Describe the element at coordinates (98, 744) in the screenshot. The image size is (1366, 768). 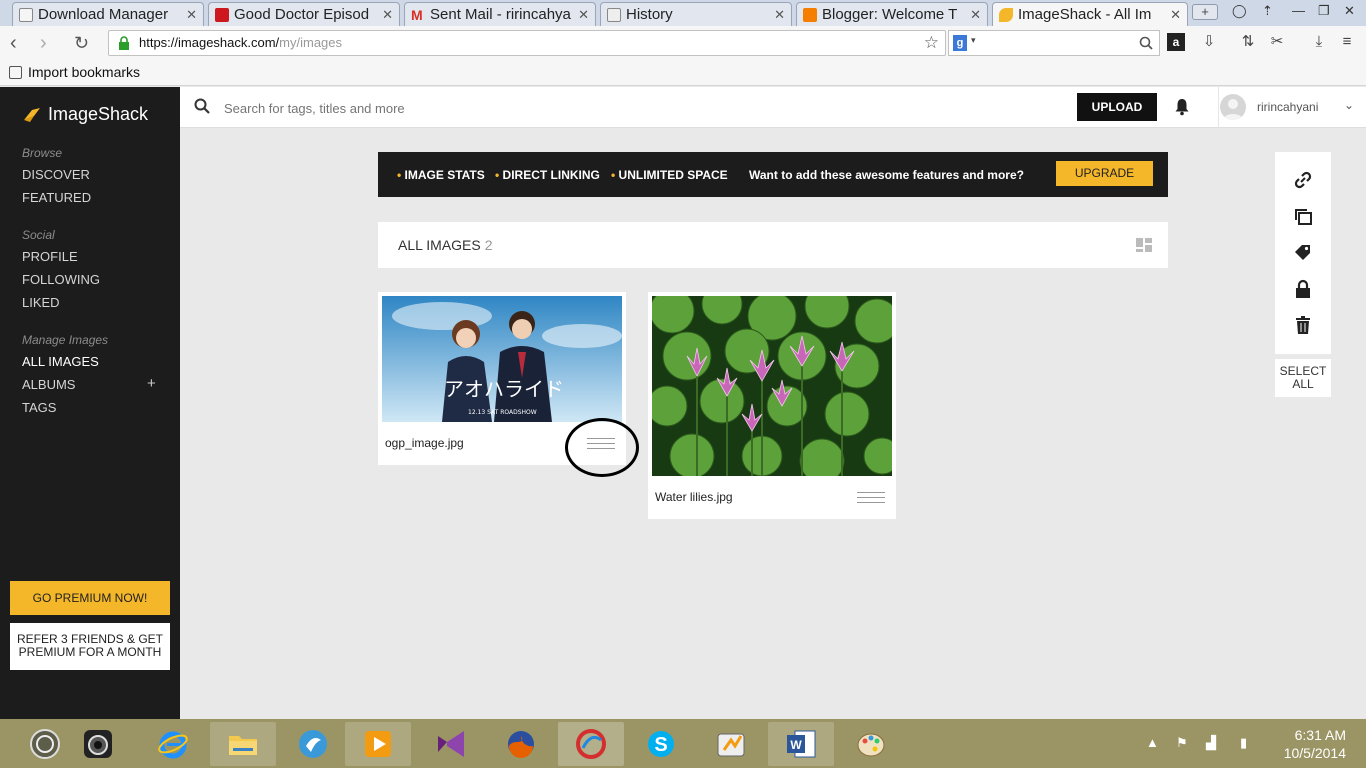
I see `taskbar-camera-app` at that location.